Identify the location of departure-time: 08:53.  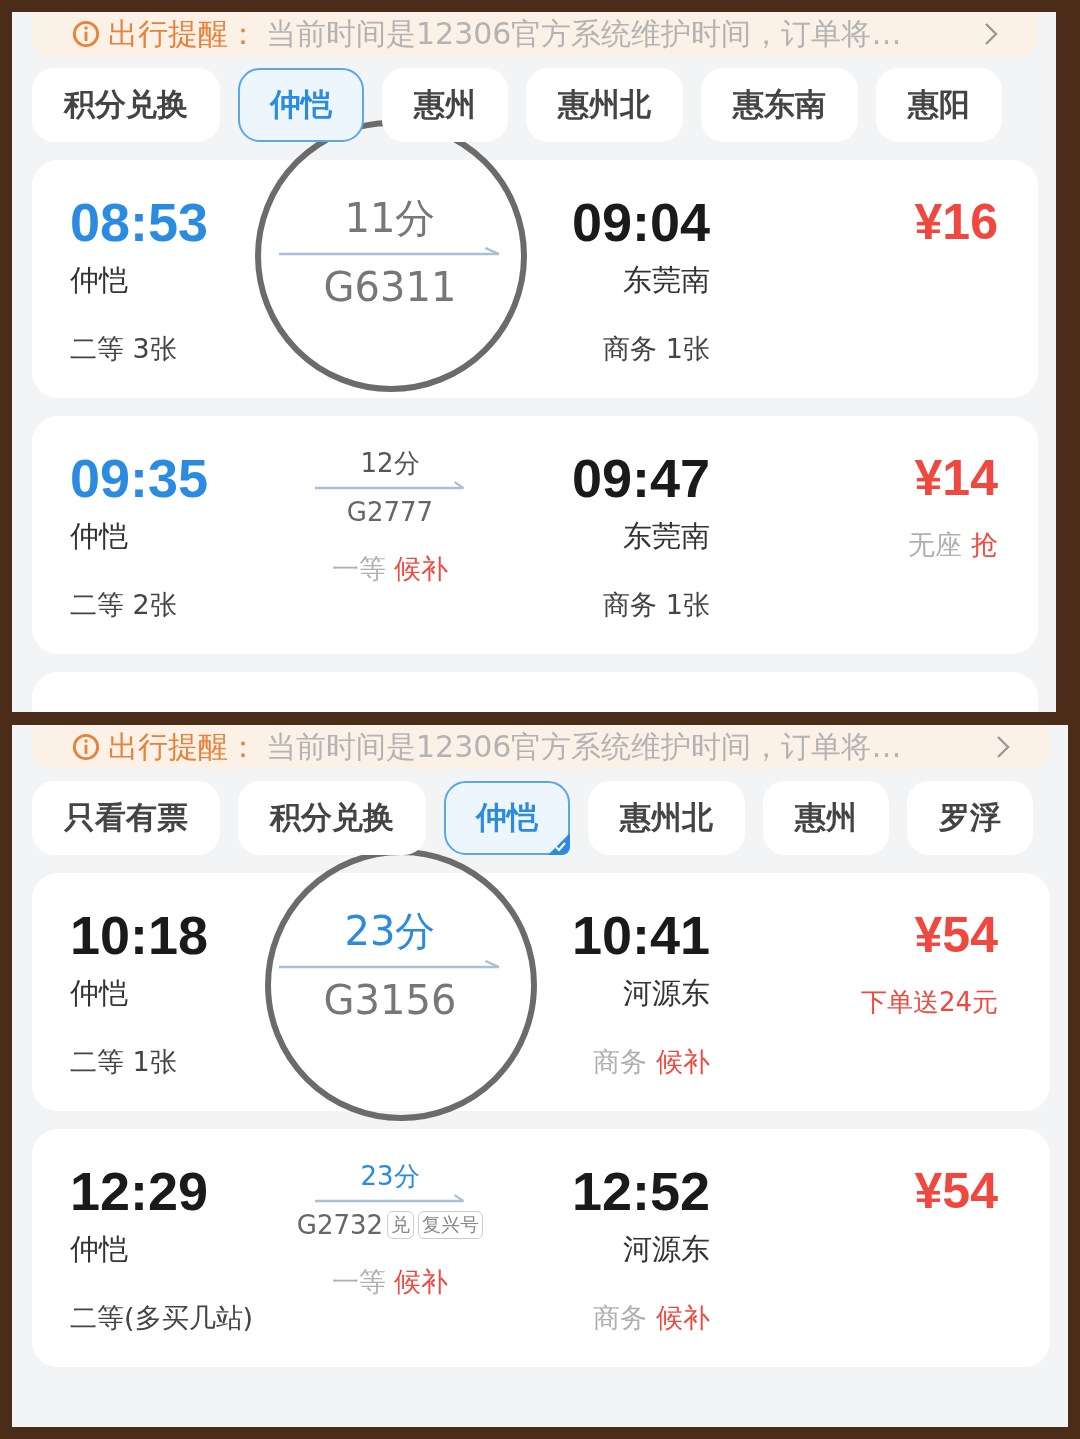
(140, 222).